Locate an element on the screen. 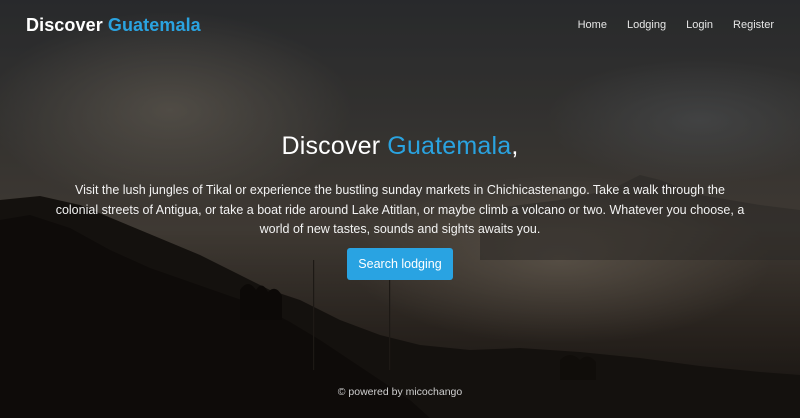  nav-menu: Home Lodging Login Register is located at coordinates (676, 25).